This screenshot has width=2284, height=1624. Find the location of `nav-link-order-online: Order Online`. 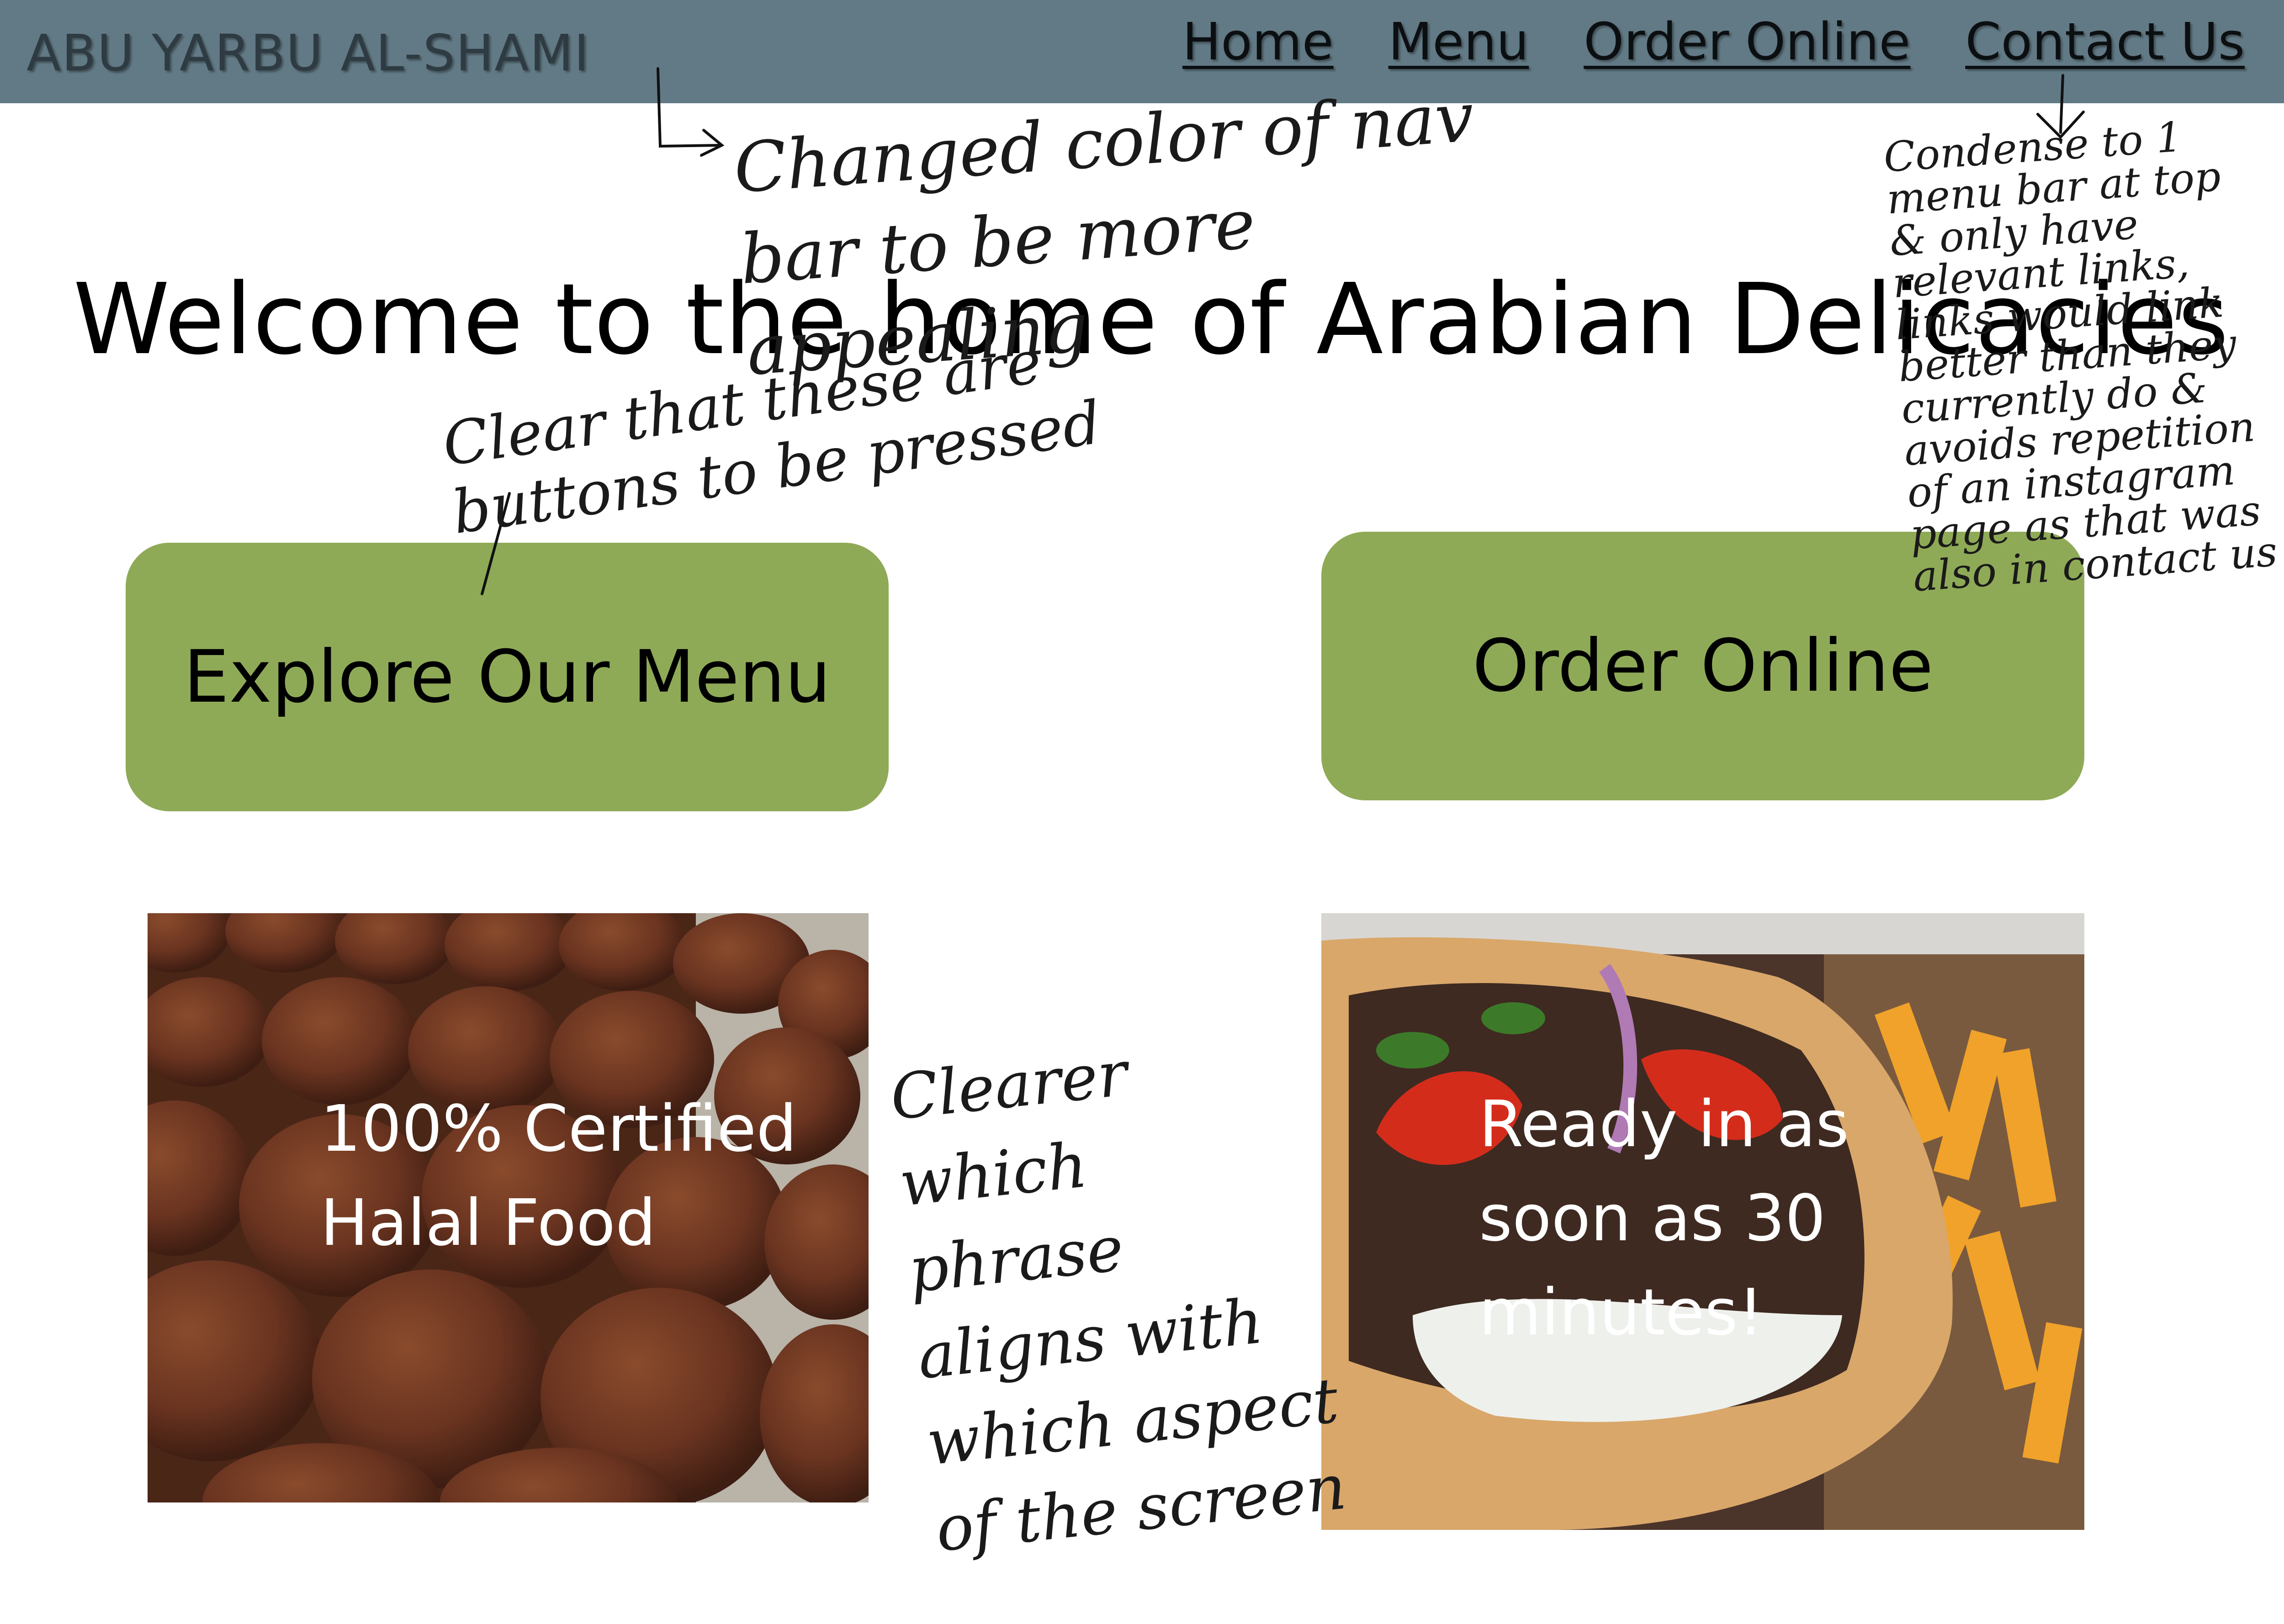

nav-link-order-online: Order Online is located at coordinates (1747, 42).